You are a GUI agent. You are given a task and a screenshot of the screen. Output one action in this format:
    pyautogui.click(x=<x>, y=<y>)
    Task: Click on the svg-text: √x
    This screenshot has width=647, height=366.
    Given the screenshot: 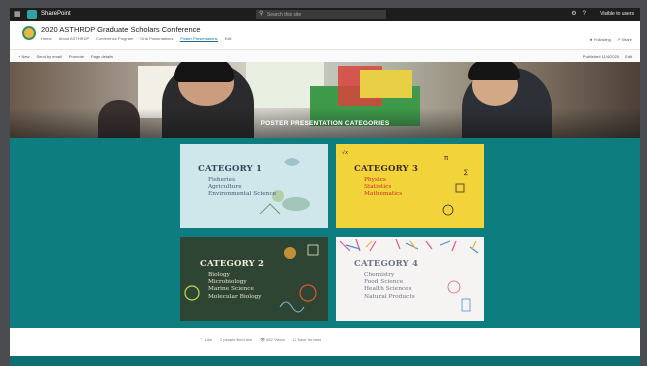 What is the action you would take?
    pyautogui.click(x=345, y=153)
    